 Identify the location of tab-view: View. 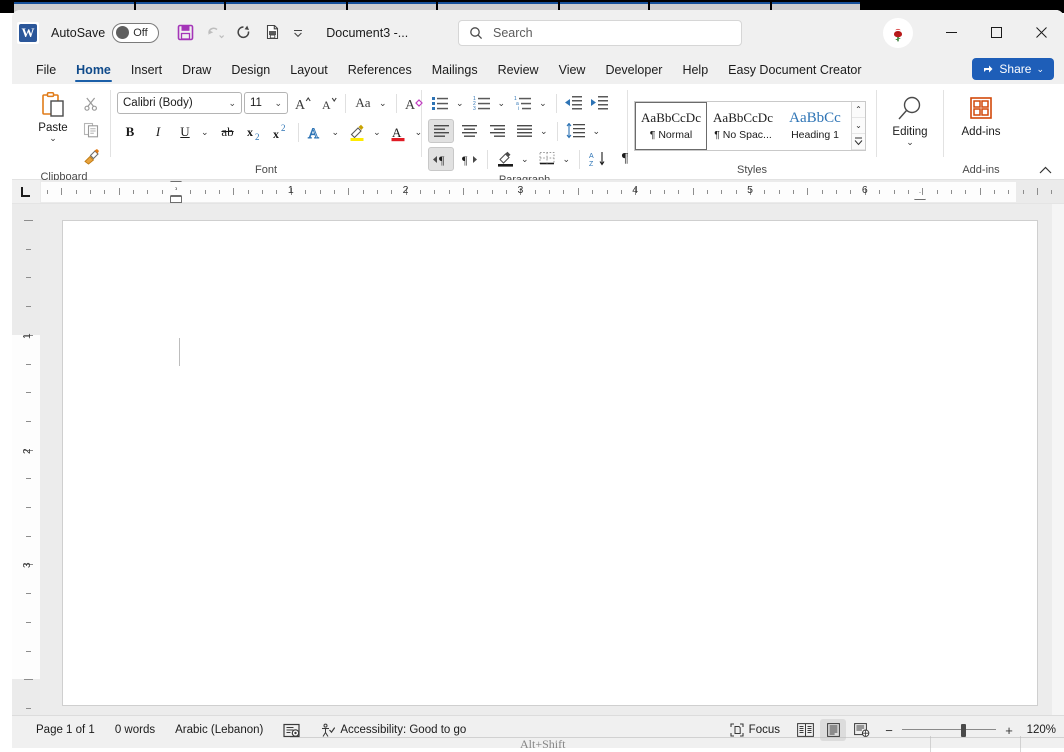
(572, 71).